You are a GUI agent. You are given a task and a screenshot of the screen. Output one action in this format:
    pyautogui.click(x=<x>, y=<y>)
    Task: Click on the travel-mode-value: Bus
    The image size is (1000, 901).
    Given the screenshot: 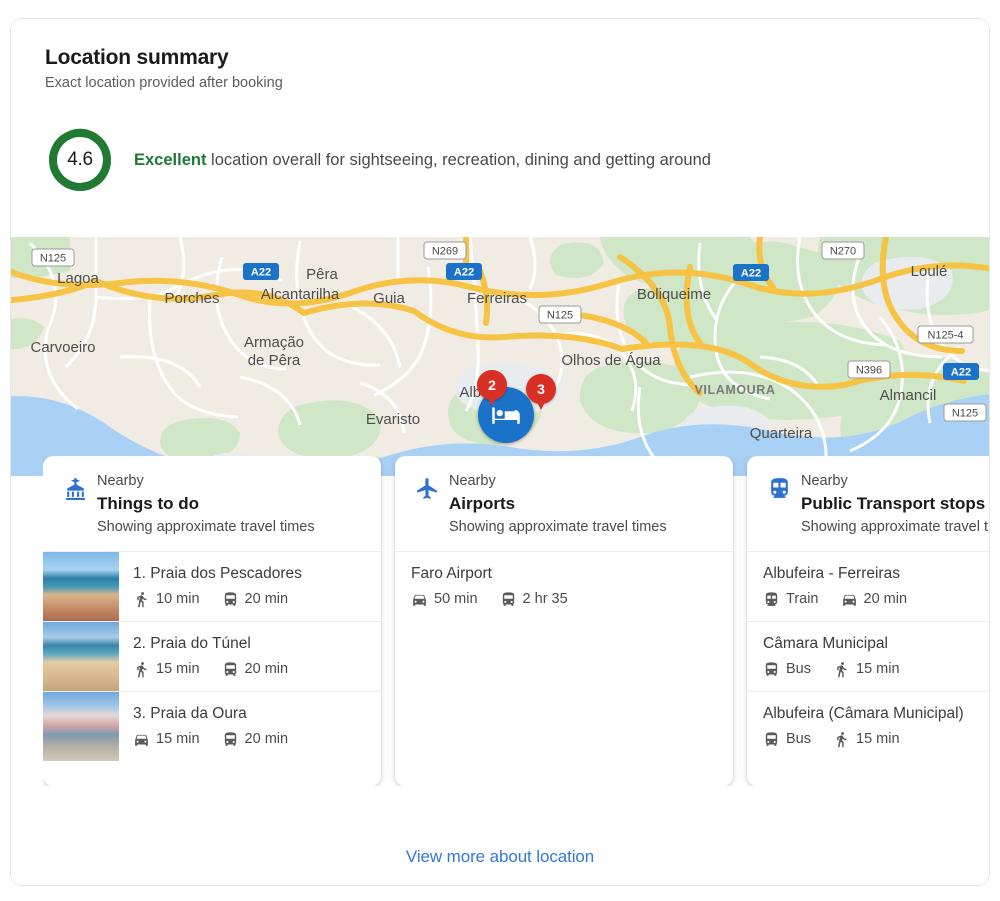 What is the action you would take?
    pyautogui.click(x=798, y=669)
    